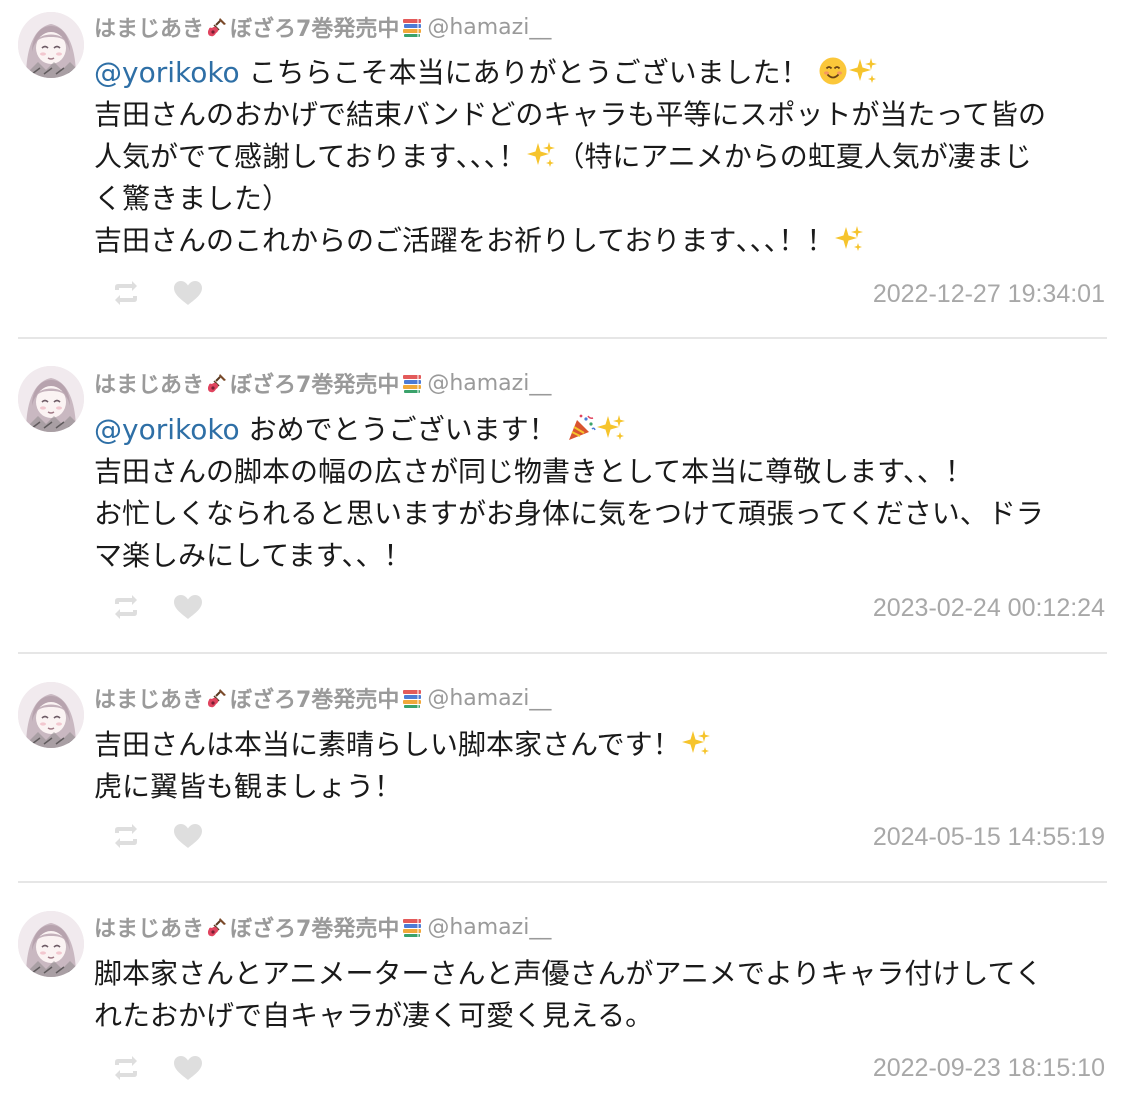 The height and width of the screenshot is (1099, 1125). I want to click on text-line: お忙しくなられると思いますがお身体に気をつけて頑張ってください、ドラ, so click(569, 513).